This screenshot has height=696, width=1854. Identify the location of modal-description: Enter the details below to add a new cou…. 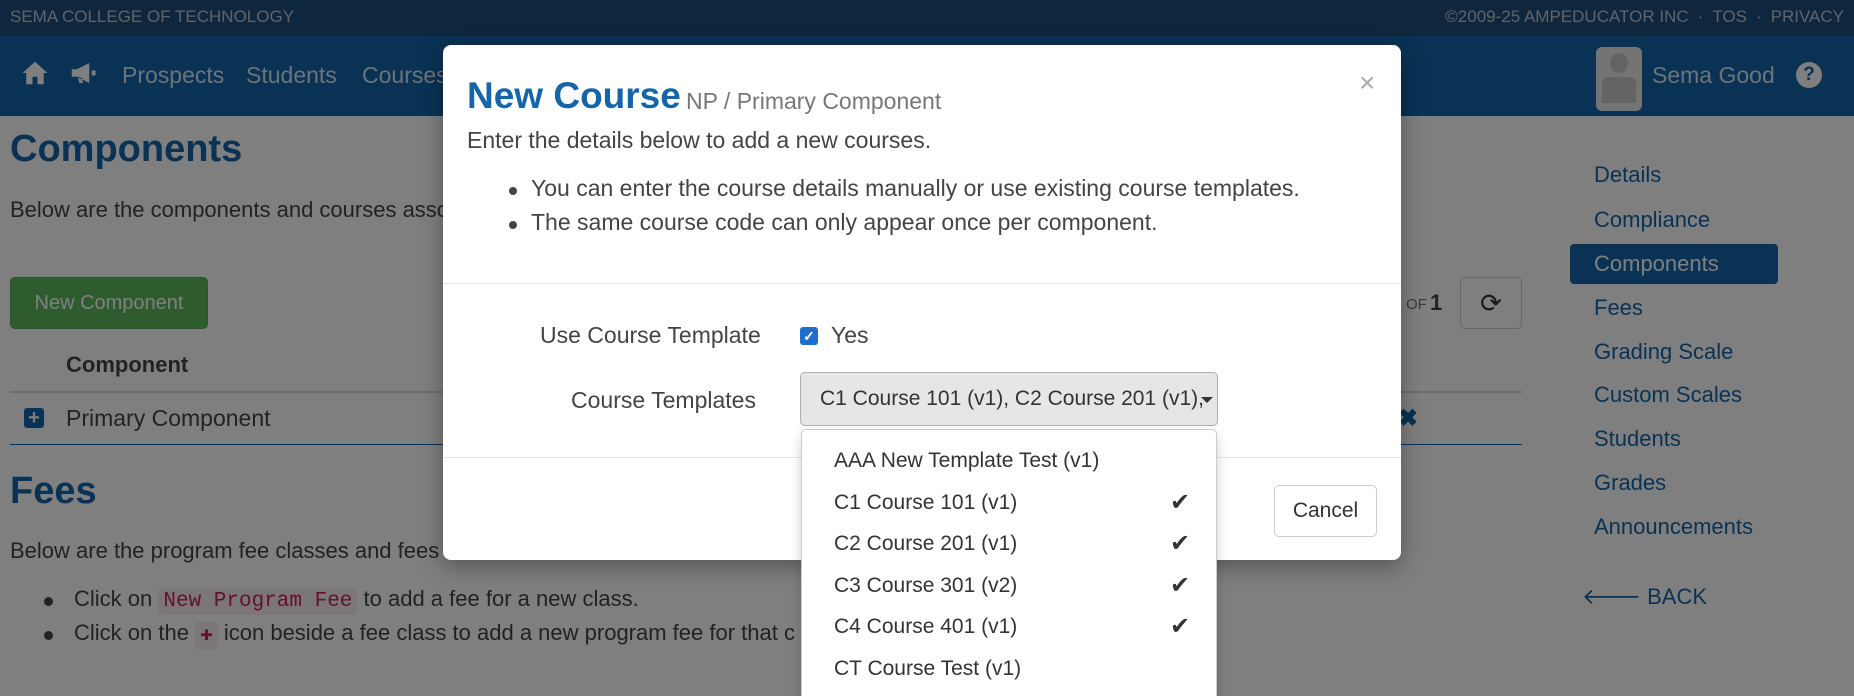
(699, 140).